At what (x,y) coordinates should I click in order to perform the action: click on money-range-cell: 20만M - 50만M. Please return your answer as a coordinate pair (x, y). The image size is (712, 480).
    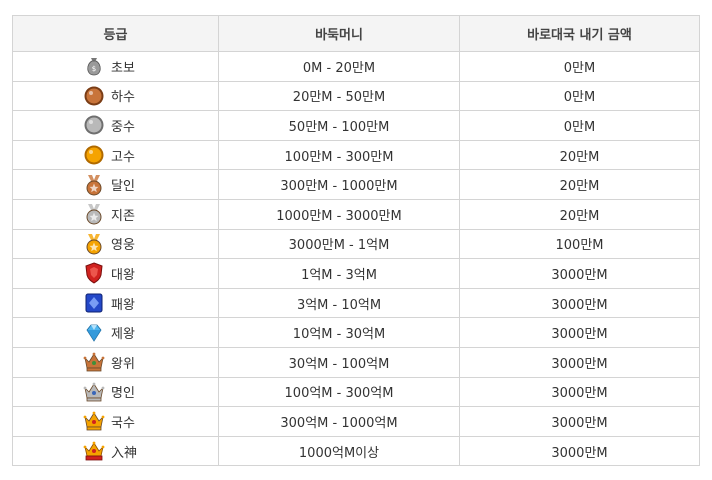
    Looking at the image, I should click on (339, 96).